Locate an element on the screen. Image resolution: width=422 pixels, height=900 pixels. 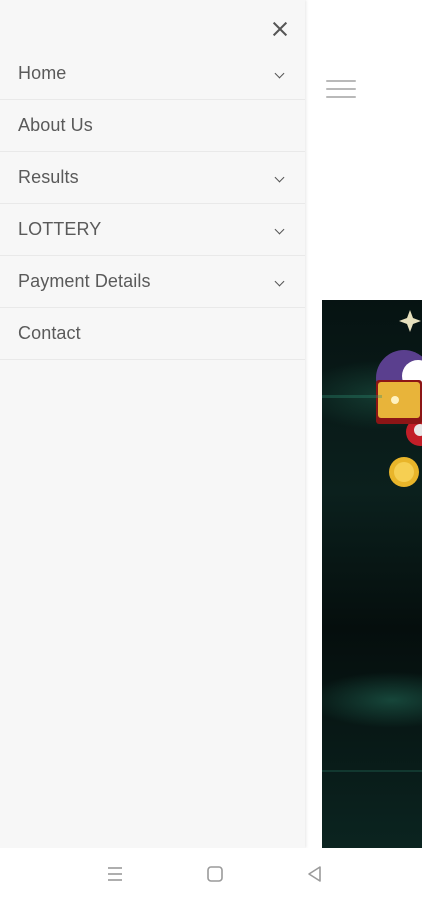
menu-item-home: Home is located at coordinates (152, 74).